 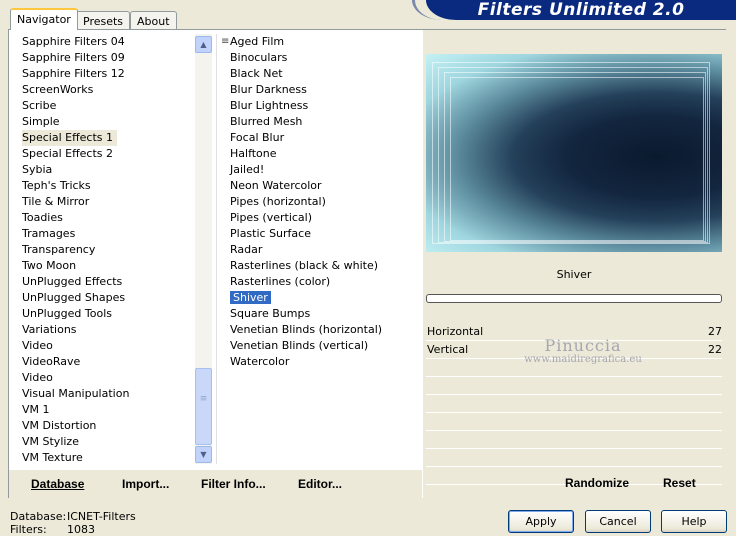 I want to click on filter-label: Venetian Blinds (horizontal), so click(x=306, y=329).